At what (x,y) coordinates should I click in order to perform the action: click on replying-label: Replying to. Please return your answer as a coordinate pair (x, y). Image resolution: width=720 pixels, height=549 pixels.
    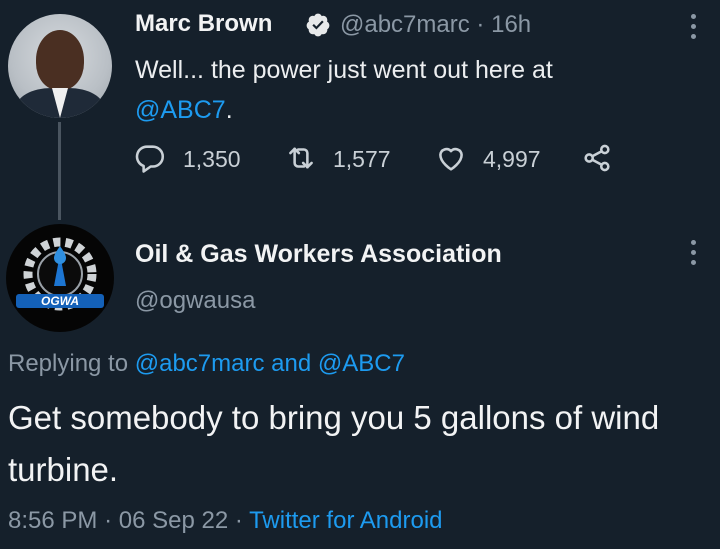
    Looking at the image, I should click on (68, 363).